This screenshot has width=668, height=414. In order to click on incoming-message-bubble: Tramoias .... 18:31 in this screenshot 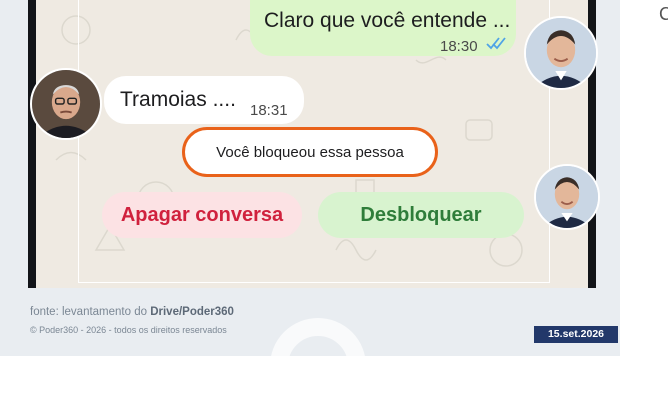, I will do `click(204, 100)`.